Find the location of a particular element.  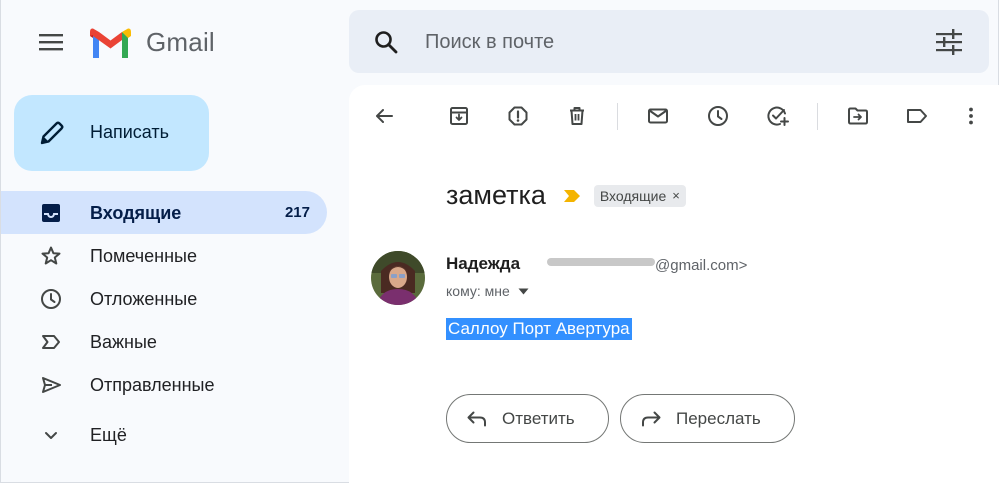

redacted-email is located at coordinates (601, 262).